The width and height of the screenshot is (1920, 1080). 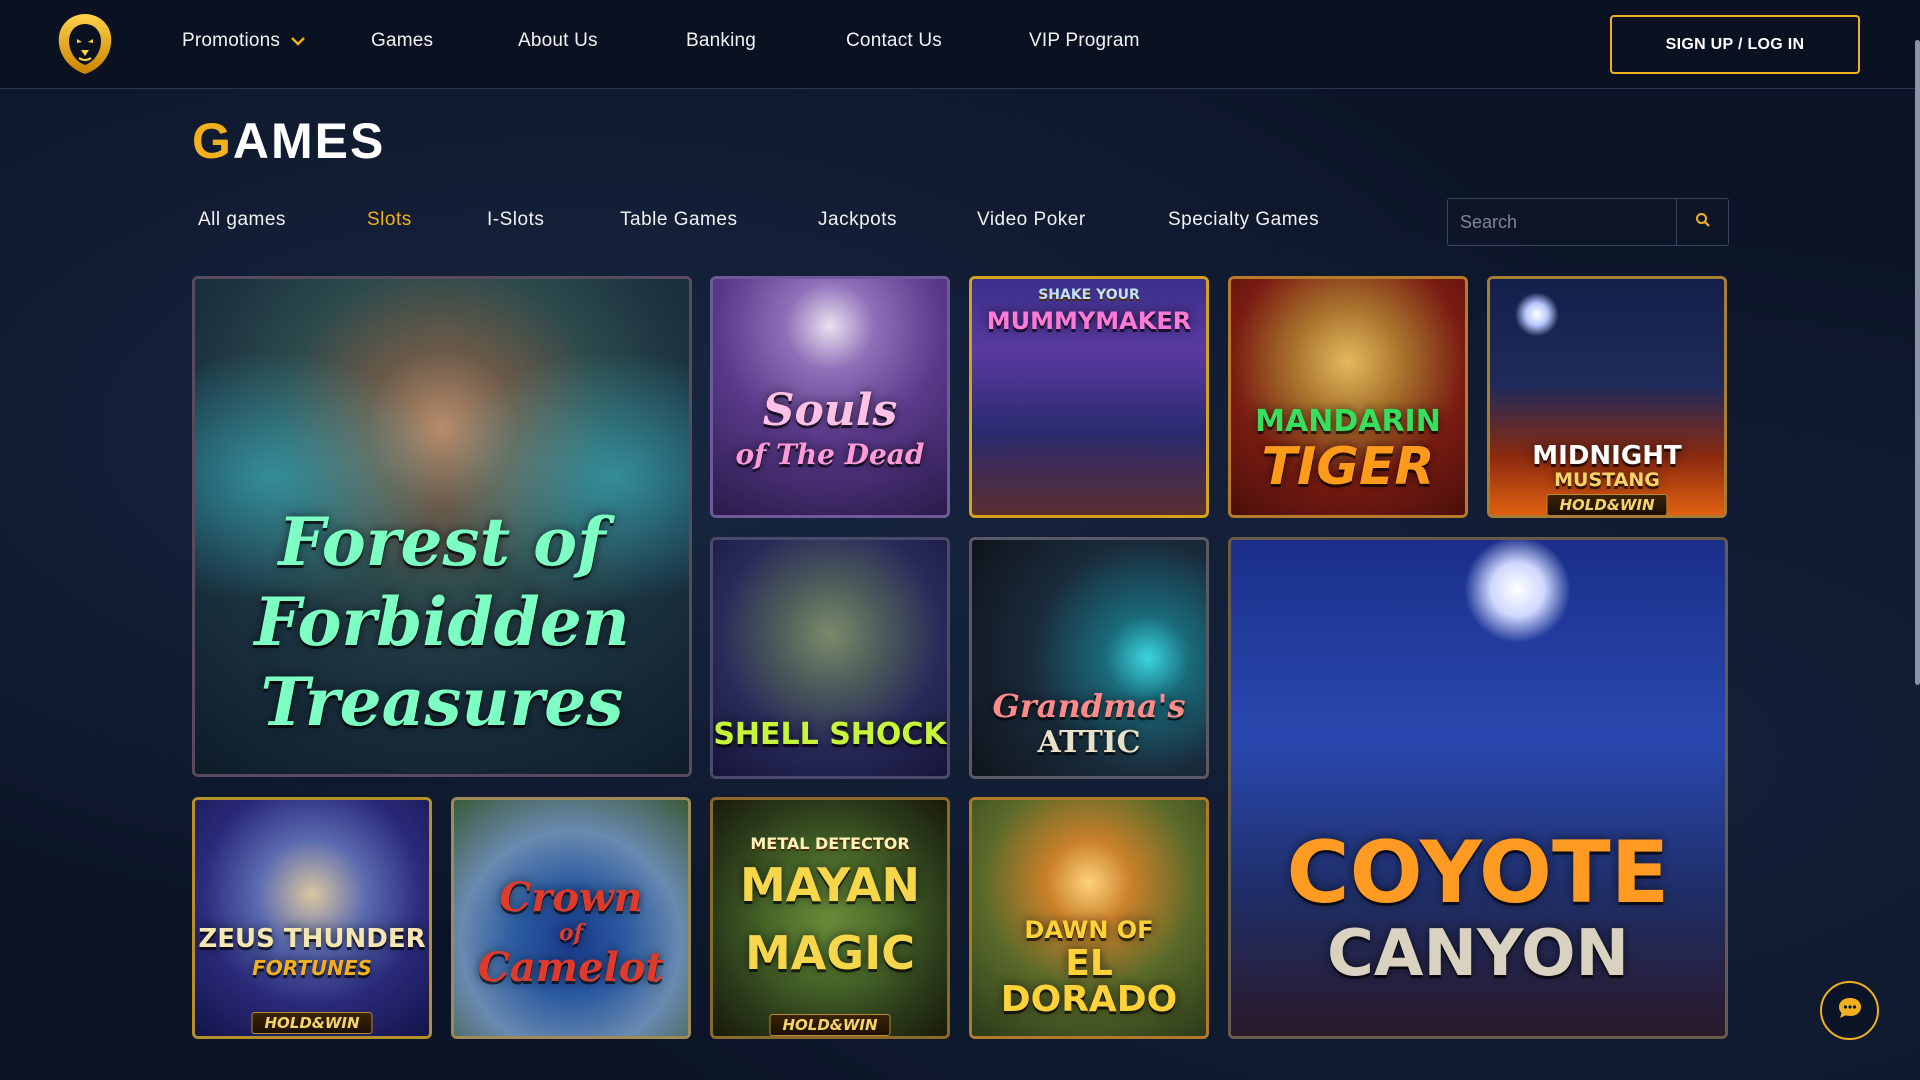 What do you see at coordinates (1478, 954) in the screenshot?
I see `game-title-line2: CANYON` at bounding box center [1478, 954].